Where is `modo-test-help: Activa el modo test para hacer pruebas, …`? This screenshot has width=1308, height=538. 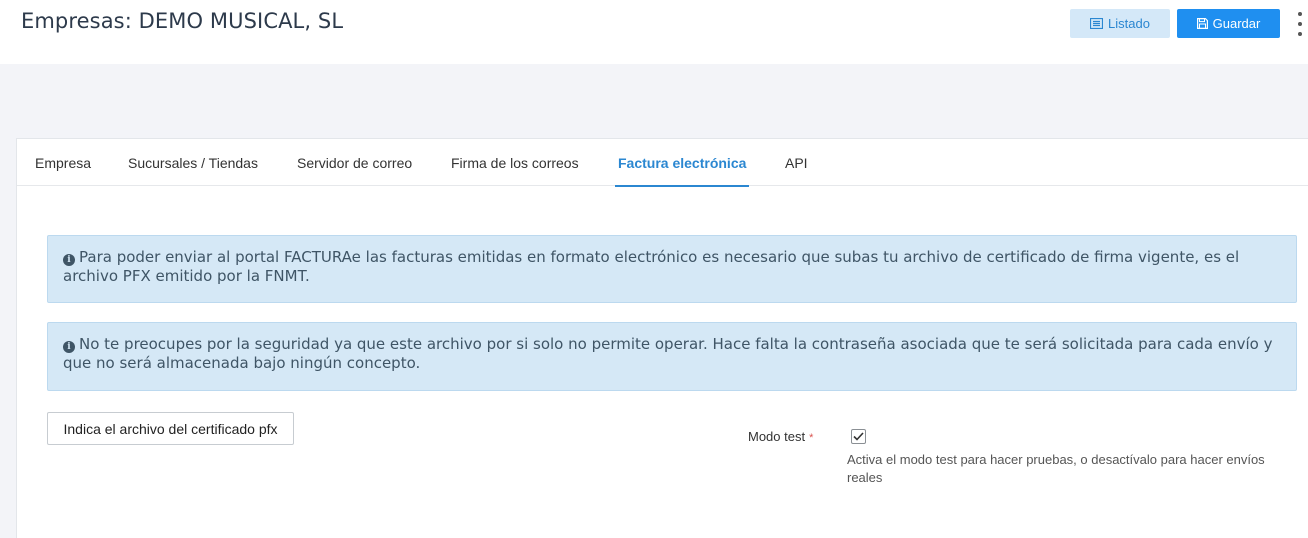 modo-test-help: Activa el modo test para hacer pruebas, … is located at coordinates (1056, 468).